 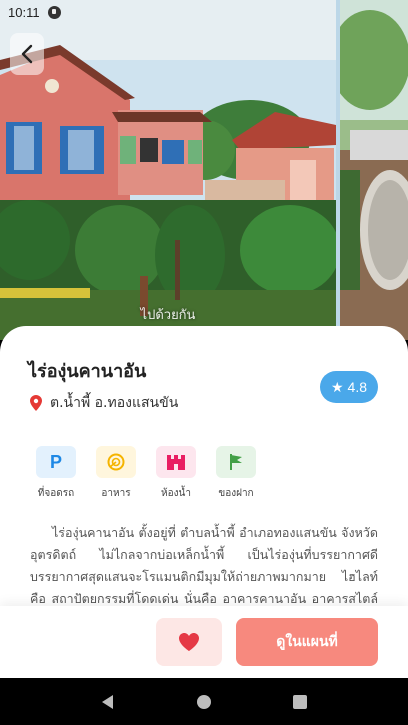 I want to click on chevron-left-icon, so click(x=27, y=54).